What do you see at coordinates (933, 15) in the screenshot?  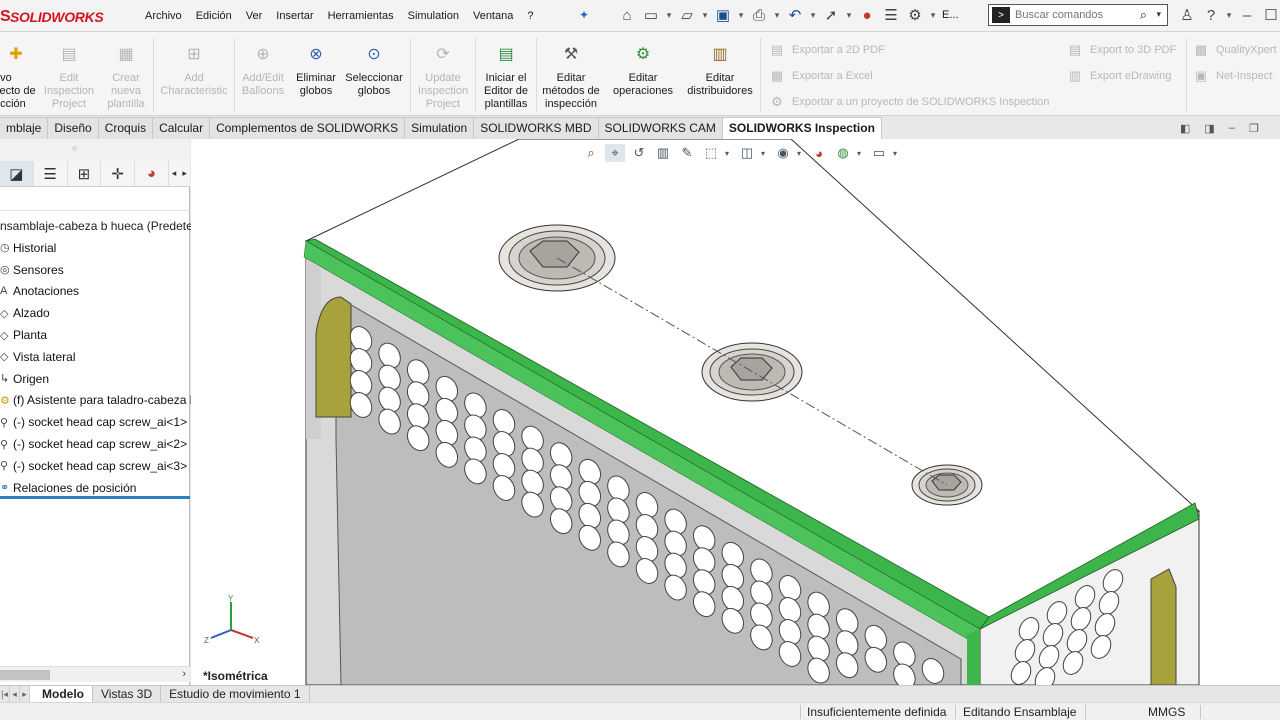 I see `options-dropdown-icon: ▾` at bounding box center [933, 15].